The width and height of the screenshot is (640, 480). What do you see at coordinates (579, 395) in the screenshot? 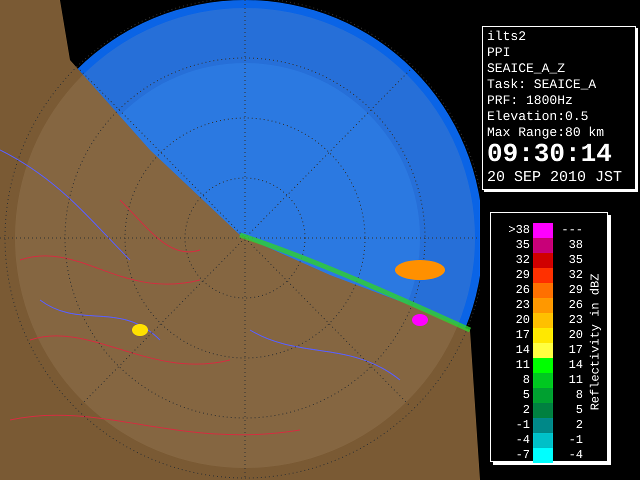
I see `legend-high-label: 8` at bounding box center [579, 395].